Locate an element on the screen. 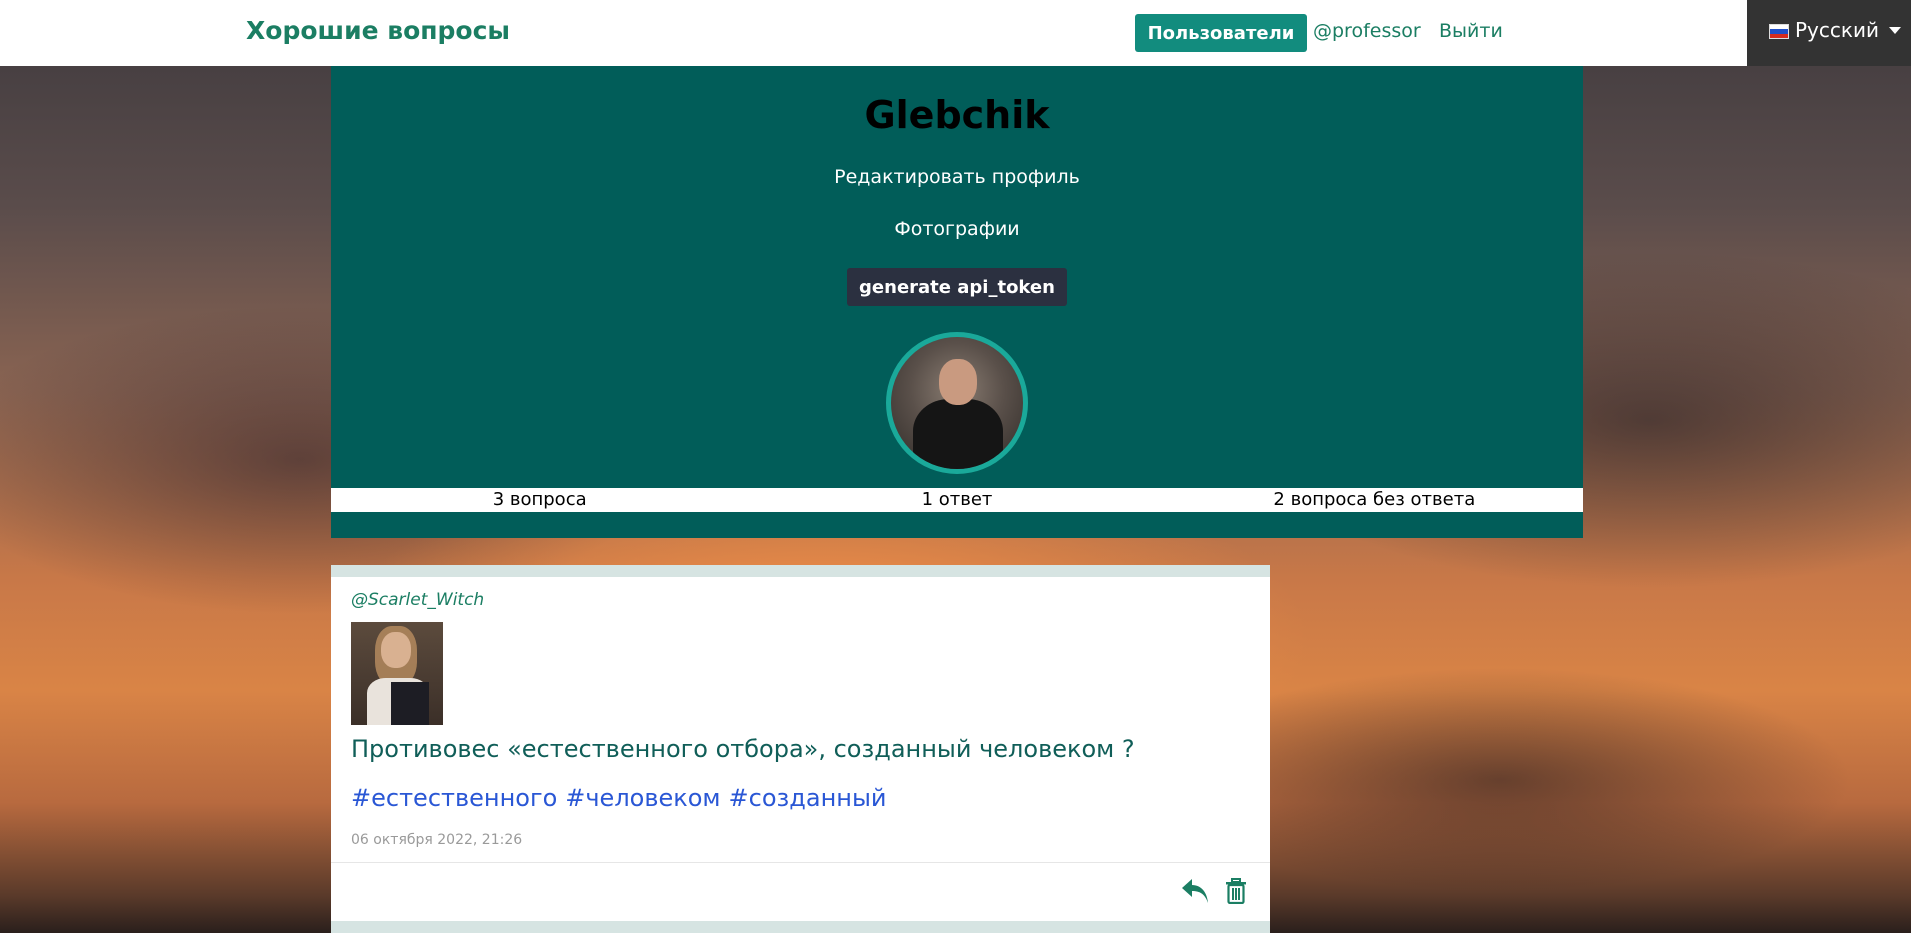 Image resolution: width=1911 pixels, height=933 pixels. language-dropdown: Русский is located at coordinates (1829, 33).